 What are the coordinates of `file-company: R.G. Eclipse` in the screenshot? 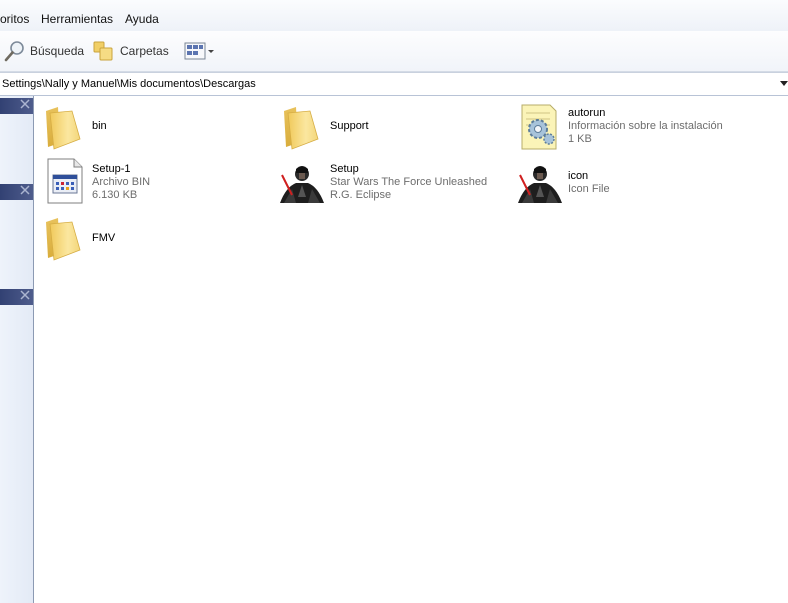 It's located at (361, 195).